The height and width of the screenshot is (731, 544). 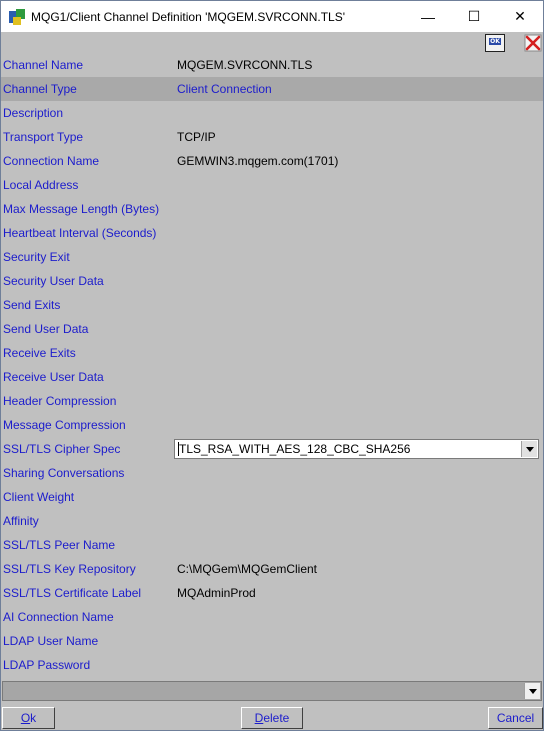 What do you see at coordinates (62, 449) in the screenshot?
I see `cipher-spec-label: SSL/TLS Cipher Spec` at bounding box center [62, 449].